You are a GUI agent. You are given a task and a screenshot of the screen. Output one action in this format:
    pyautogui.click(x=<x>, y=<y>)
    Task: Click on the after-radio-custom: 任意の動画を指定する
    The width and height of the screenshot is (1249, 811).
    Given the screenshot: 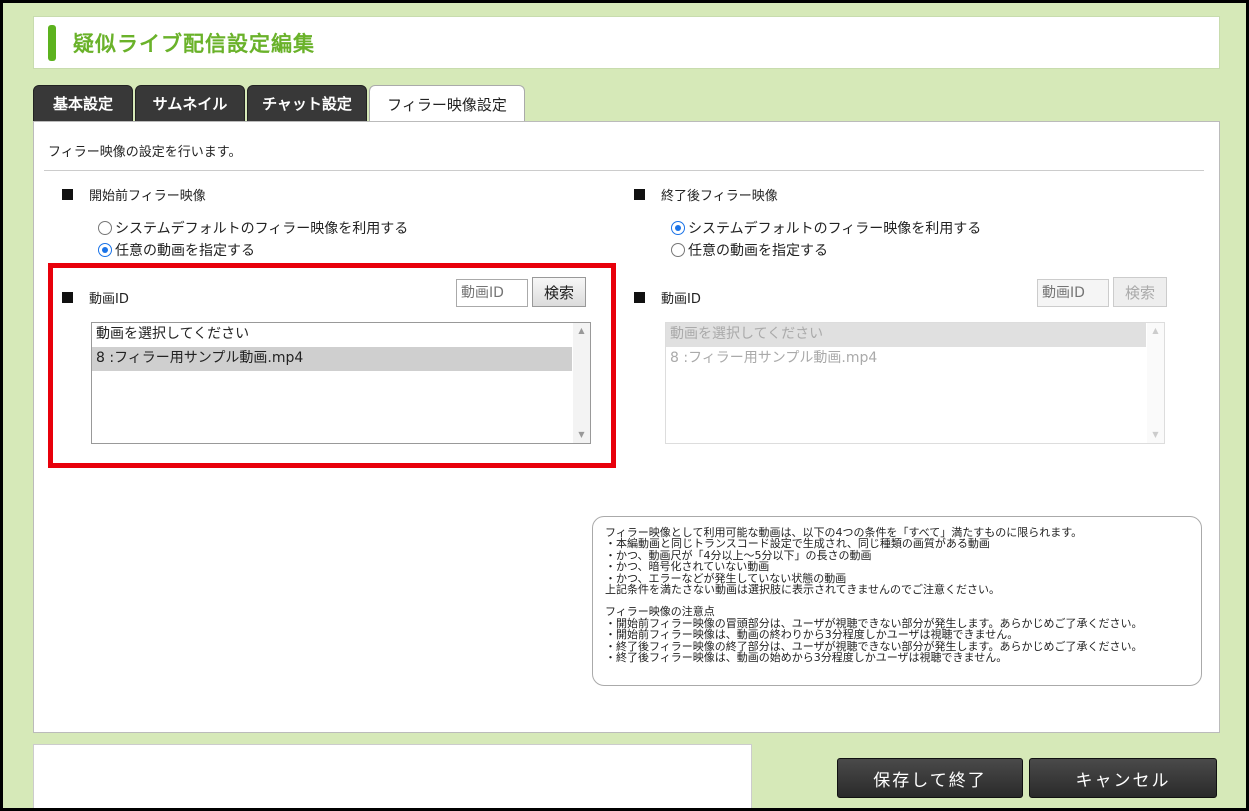 What is the action you would take?
    pyautogui.click(x=749, y=250)
    